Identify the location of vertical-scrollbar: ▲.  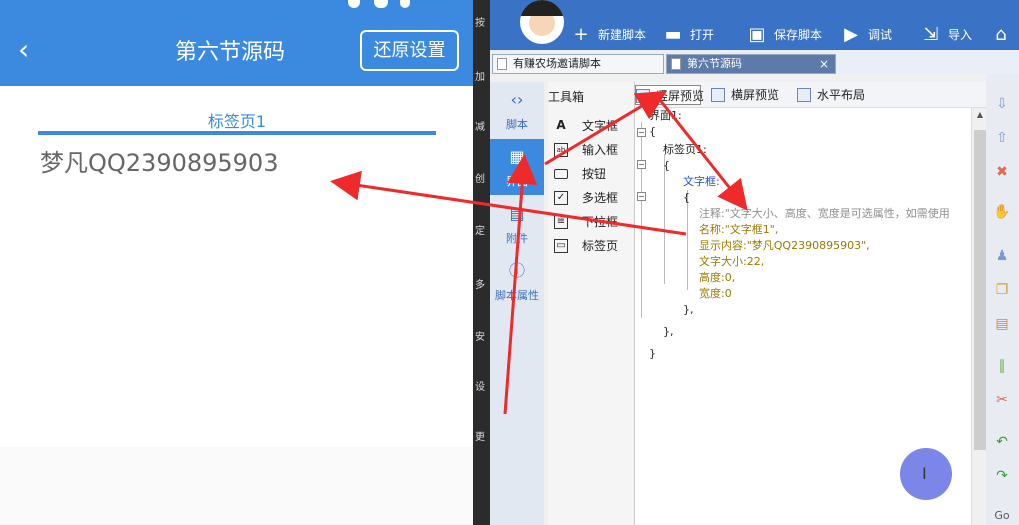
(979, 316).